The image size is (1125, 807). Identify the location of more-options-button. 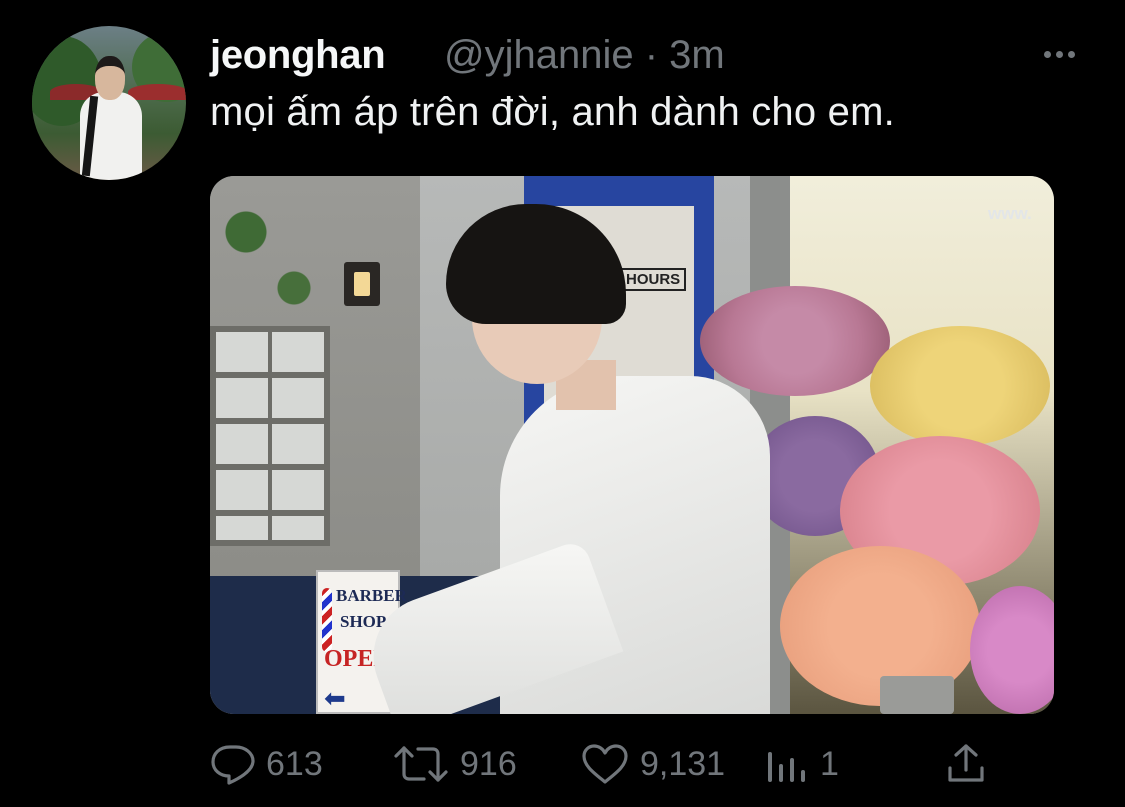
(1059, 54).